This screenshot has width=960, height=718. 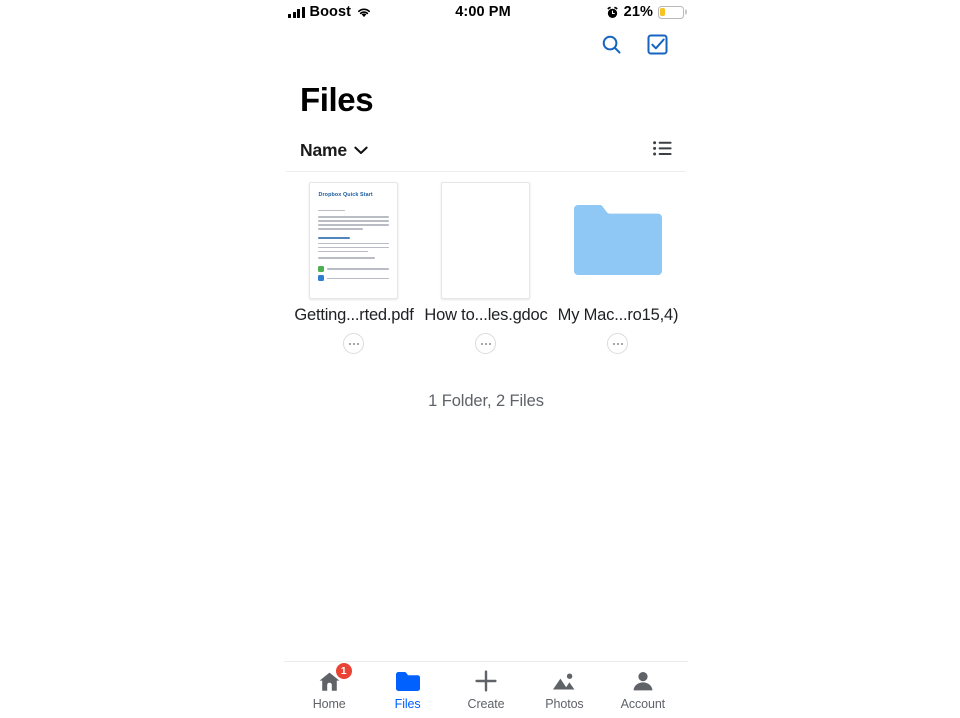 I want to click on sort-by-label: Name, so click(x=323, y=150).